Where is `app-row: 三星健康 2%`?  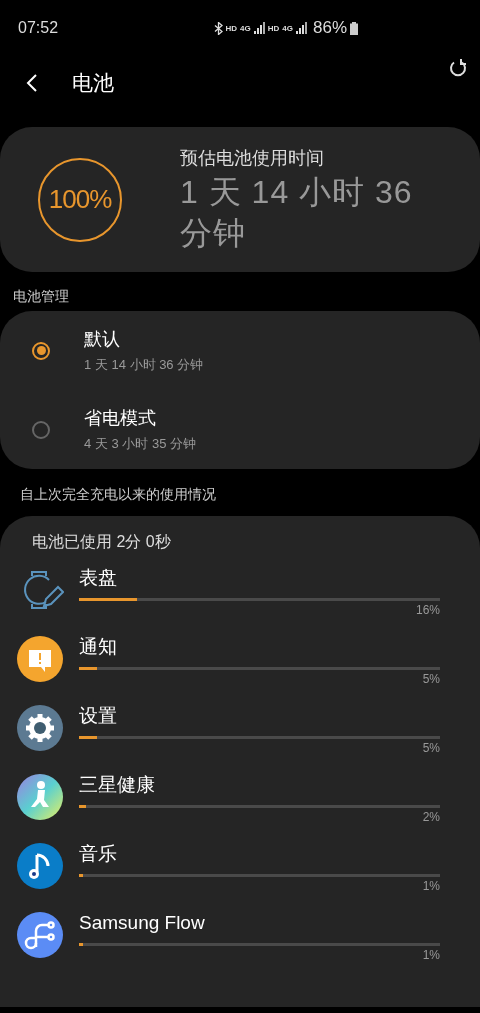
app-row: 三星健康 2% is located at coordinates (240, 807).